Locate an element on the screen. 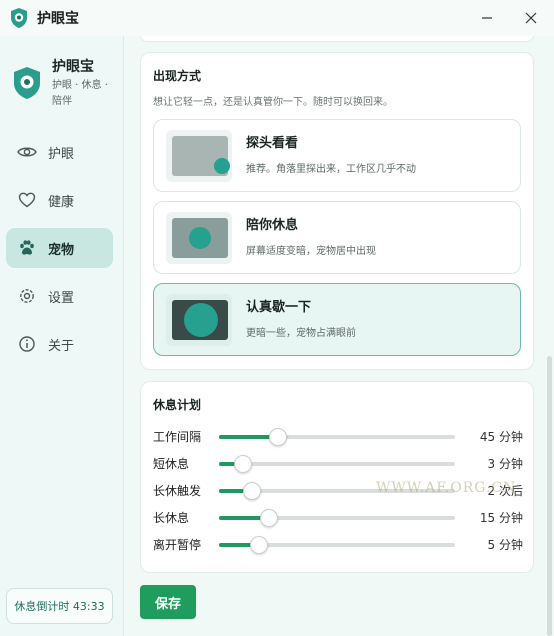  break-countdown: 休息倒计时 43:33 is located at coordinates (59, 606).